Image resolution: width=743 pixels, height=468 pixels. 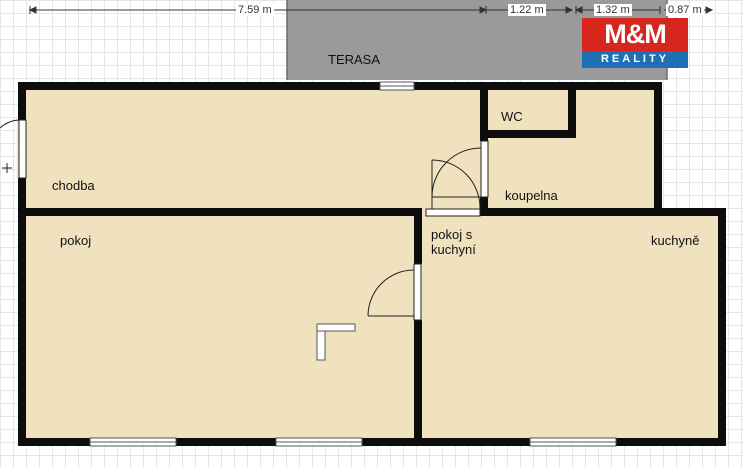 I want to click on wall-wc-bottom, so click(x=528, y=134).